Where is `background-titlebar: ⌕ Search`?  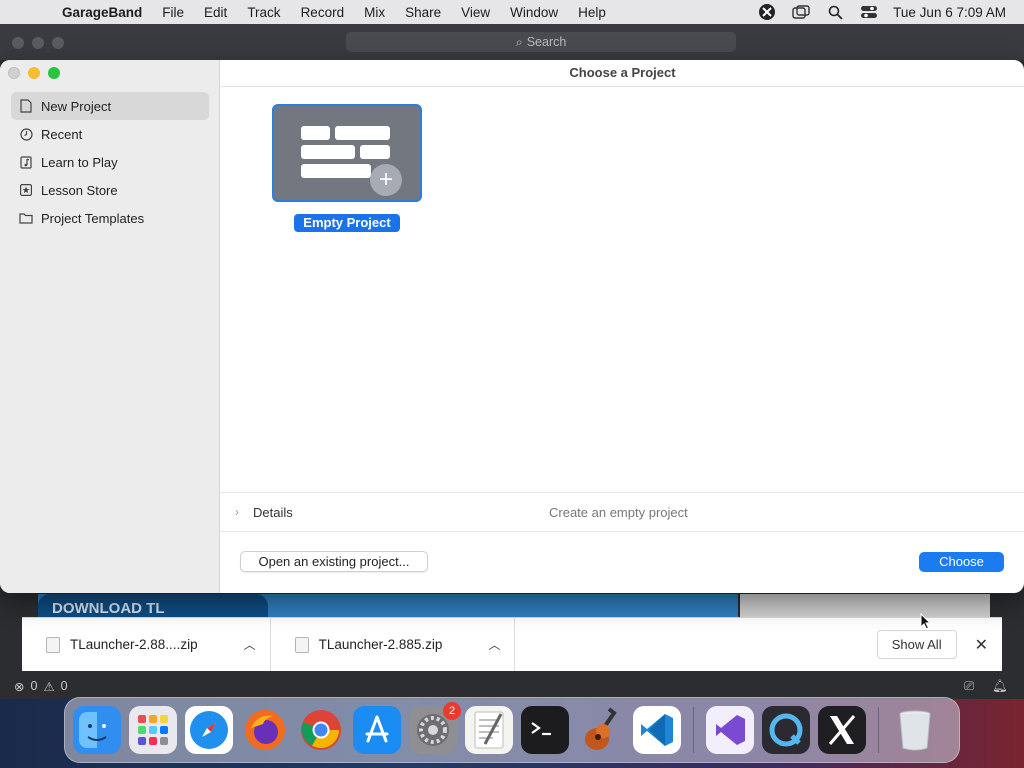
background-titlebar: ⌕ Search is located at coordinates (512, 42).